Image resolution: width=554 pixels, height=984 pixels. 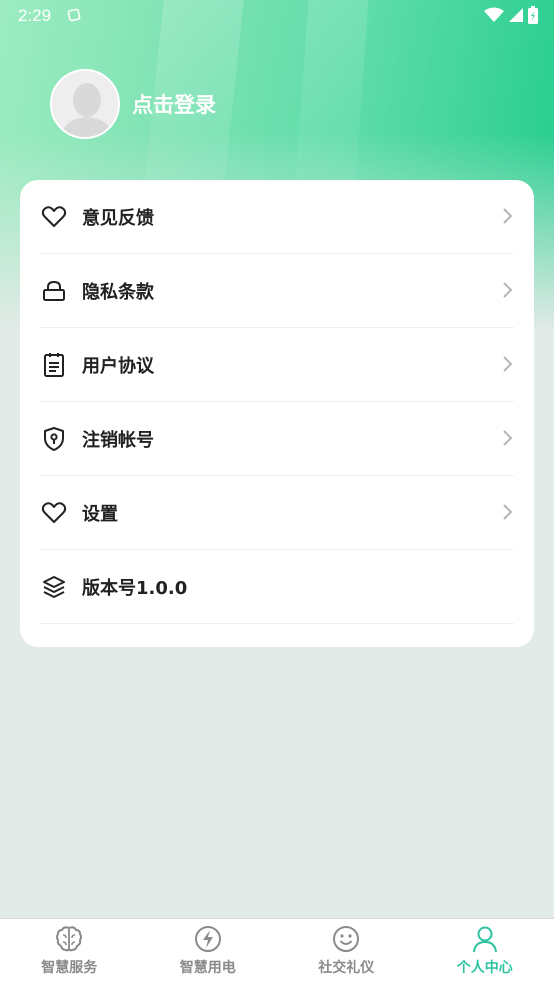 What do you see at coordinates (54, 439) in the screenshot?
I see `shield-keyhole-icon` at bounding box center [54, 439].